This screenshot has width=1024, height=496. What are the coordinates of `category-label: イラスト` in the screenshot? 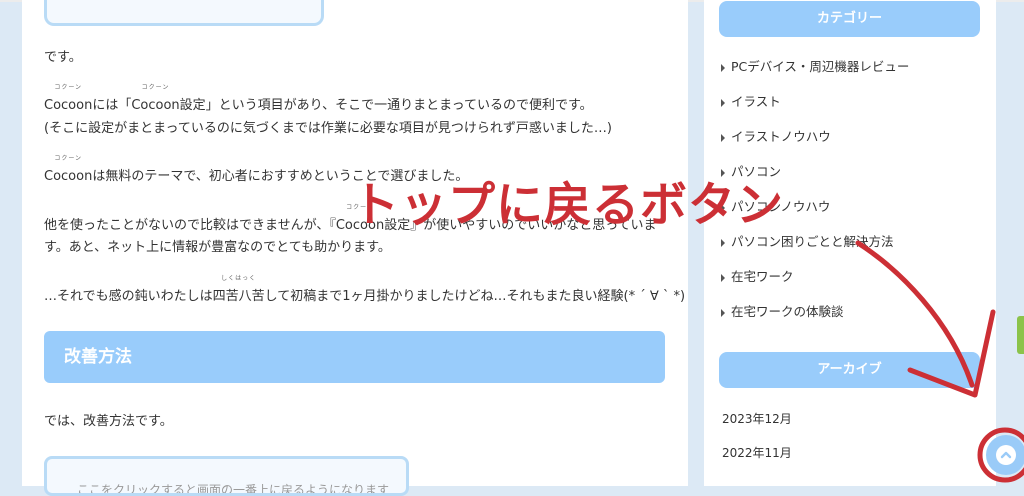 It's located at (756, 101).